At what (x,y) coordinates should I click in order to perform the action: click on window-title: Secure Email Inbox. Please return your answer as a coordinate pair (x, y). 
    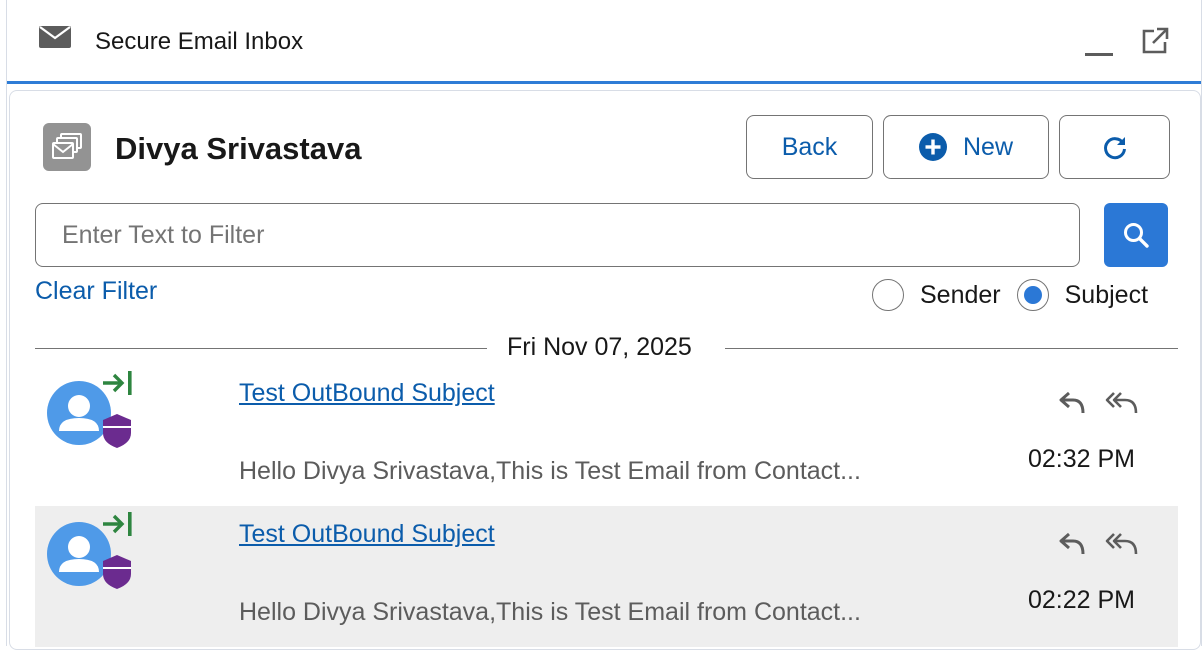
    Looking at the image, I should click on (199, 41).